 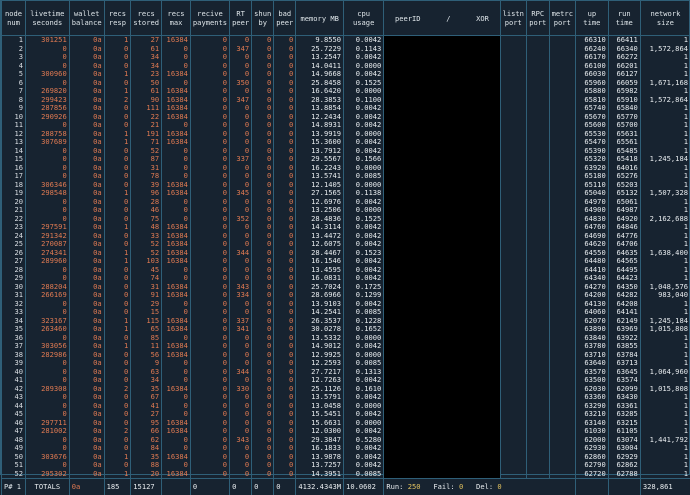 I want to click on cell-uptime: 65470, so click(x=591, y=142).